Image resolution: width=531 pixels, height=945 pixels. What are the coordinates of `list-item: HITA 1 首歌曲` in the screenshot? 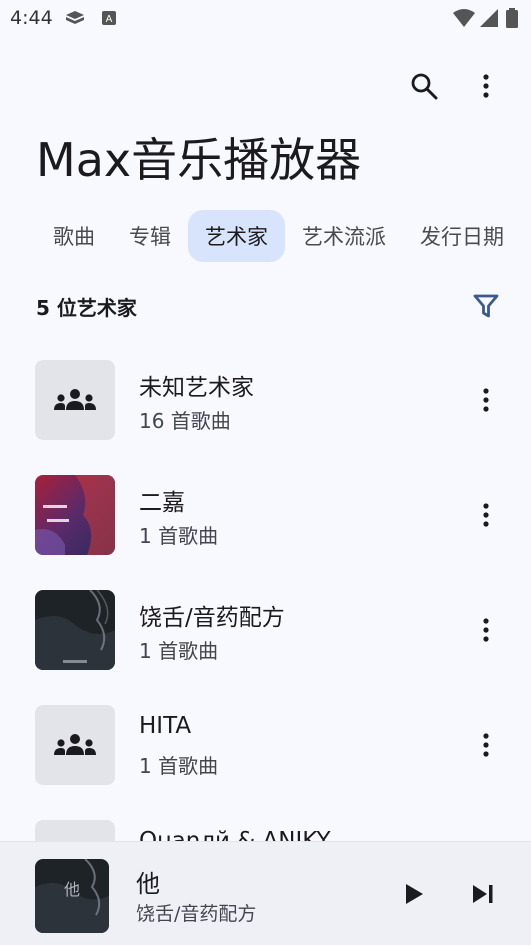 It's located at (265, 755).